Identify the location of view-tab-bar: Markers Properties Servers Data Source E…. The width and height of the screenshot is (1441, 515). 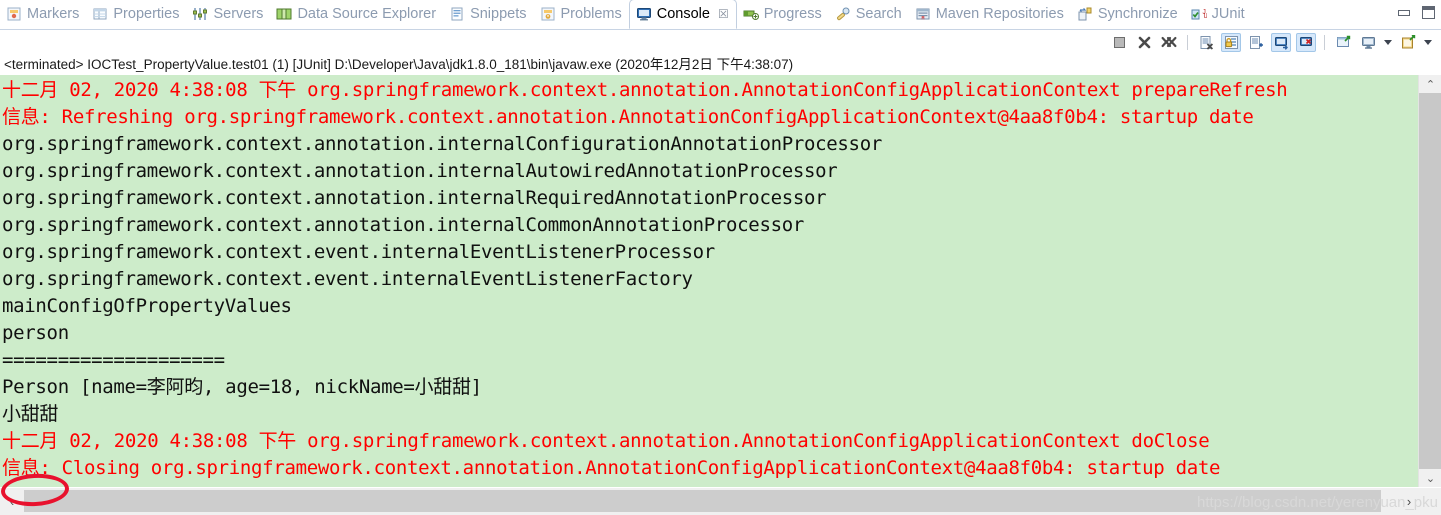
(720, 15).